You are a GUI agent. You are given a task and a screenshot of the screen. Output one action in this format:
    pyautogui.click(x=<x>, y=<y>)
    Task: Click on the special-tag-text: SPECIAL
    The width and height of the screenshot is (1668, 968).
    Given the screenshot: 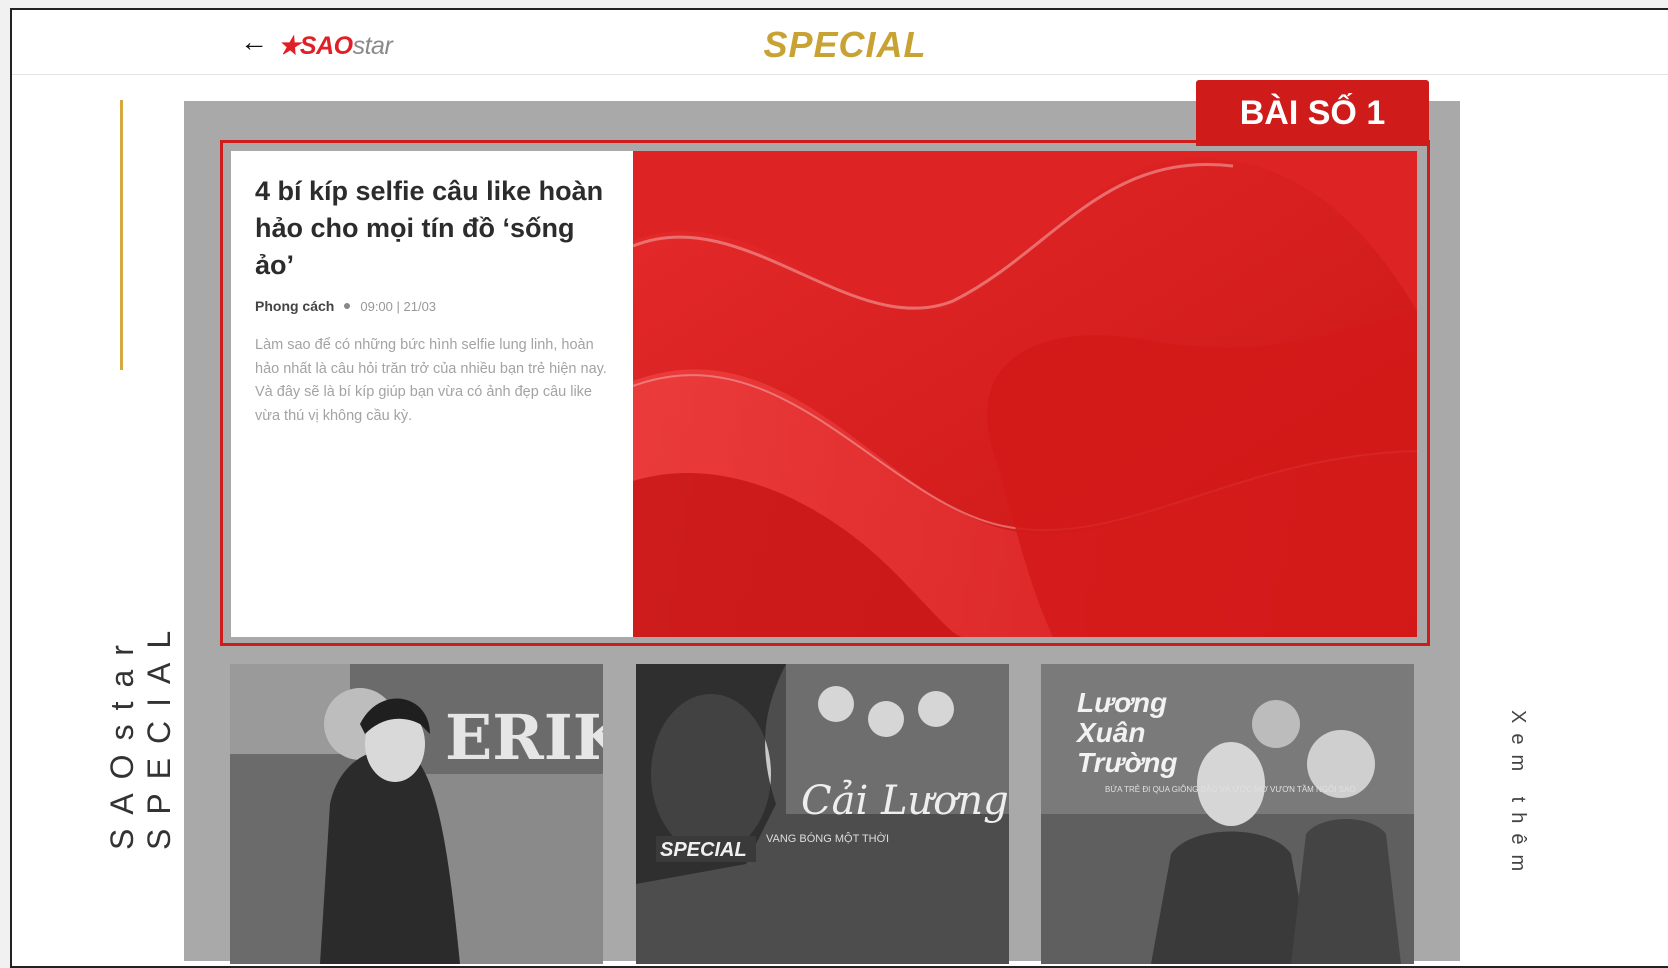 What is the action you would take?
    pyautogui.click(x=703, y=850)
    